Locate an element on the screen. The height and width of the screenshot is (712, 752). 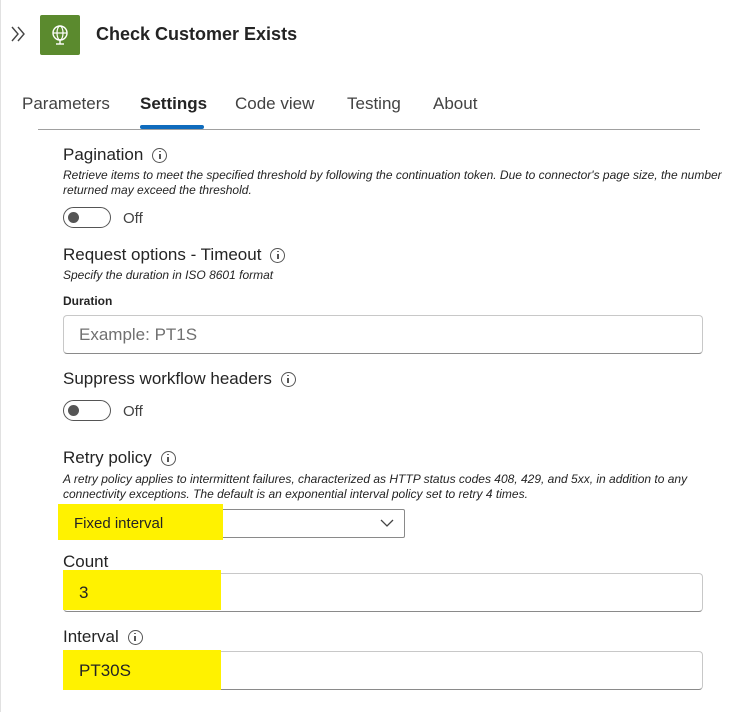
duration-placeholder: Example: PT1S is located at coordinates (138, 334).